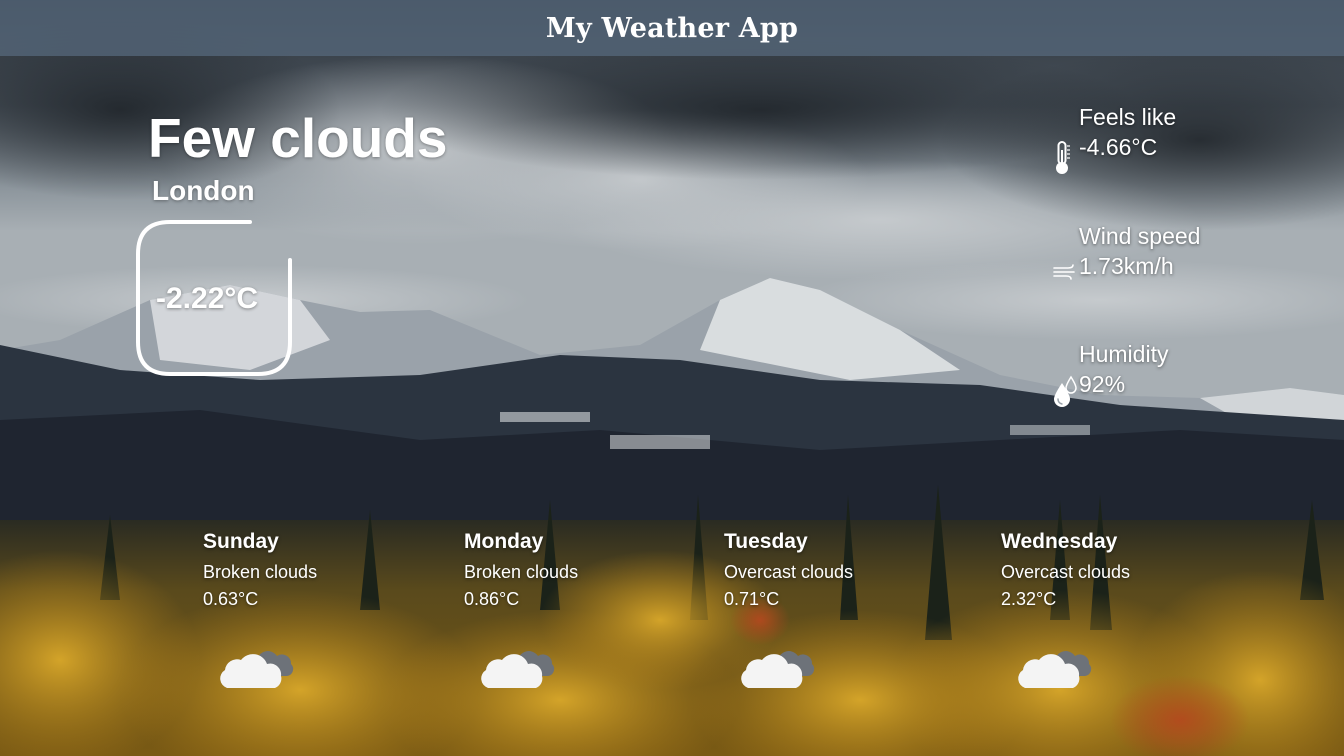  I want to click on forecast-day-tuesday: Tuesday Overcast clouds 0.71°C, so click(824, 615).